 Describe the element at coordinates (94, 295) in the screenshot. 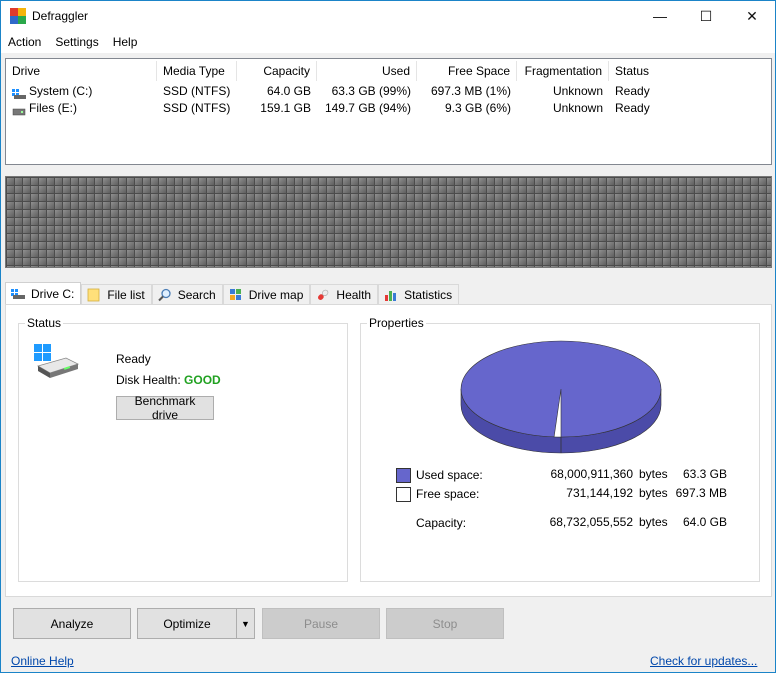

I see `folder-icon` at that location.